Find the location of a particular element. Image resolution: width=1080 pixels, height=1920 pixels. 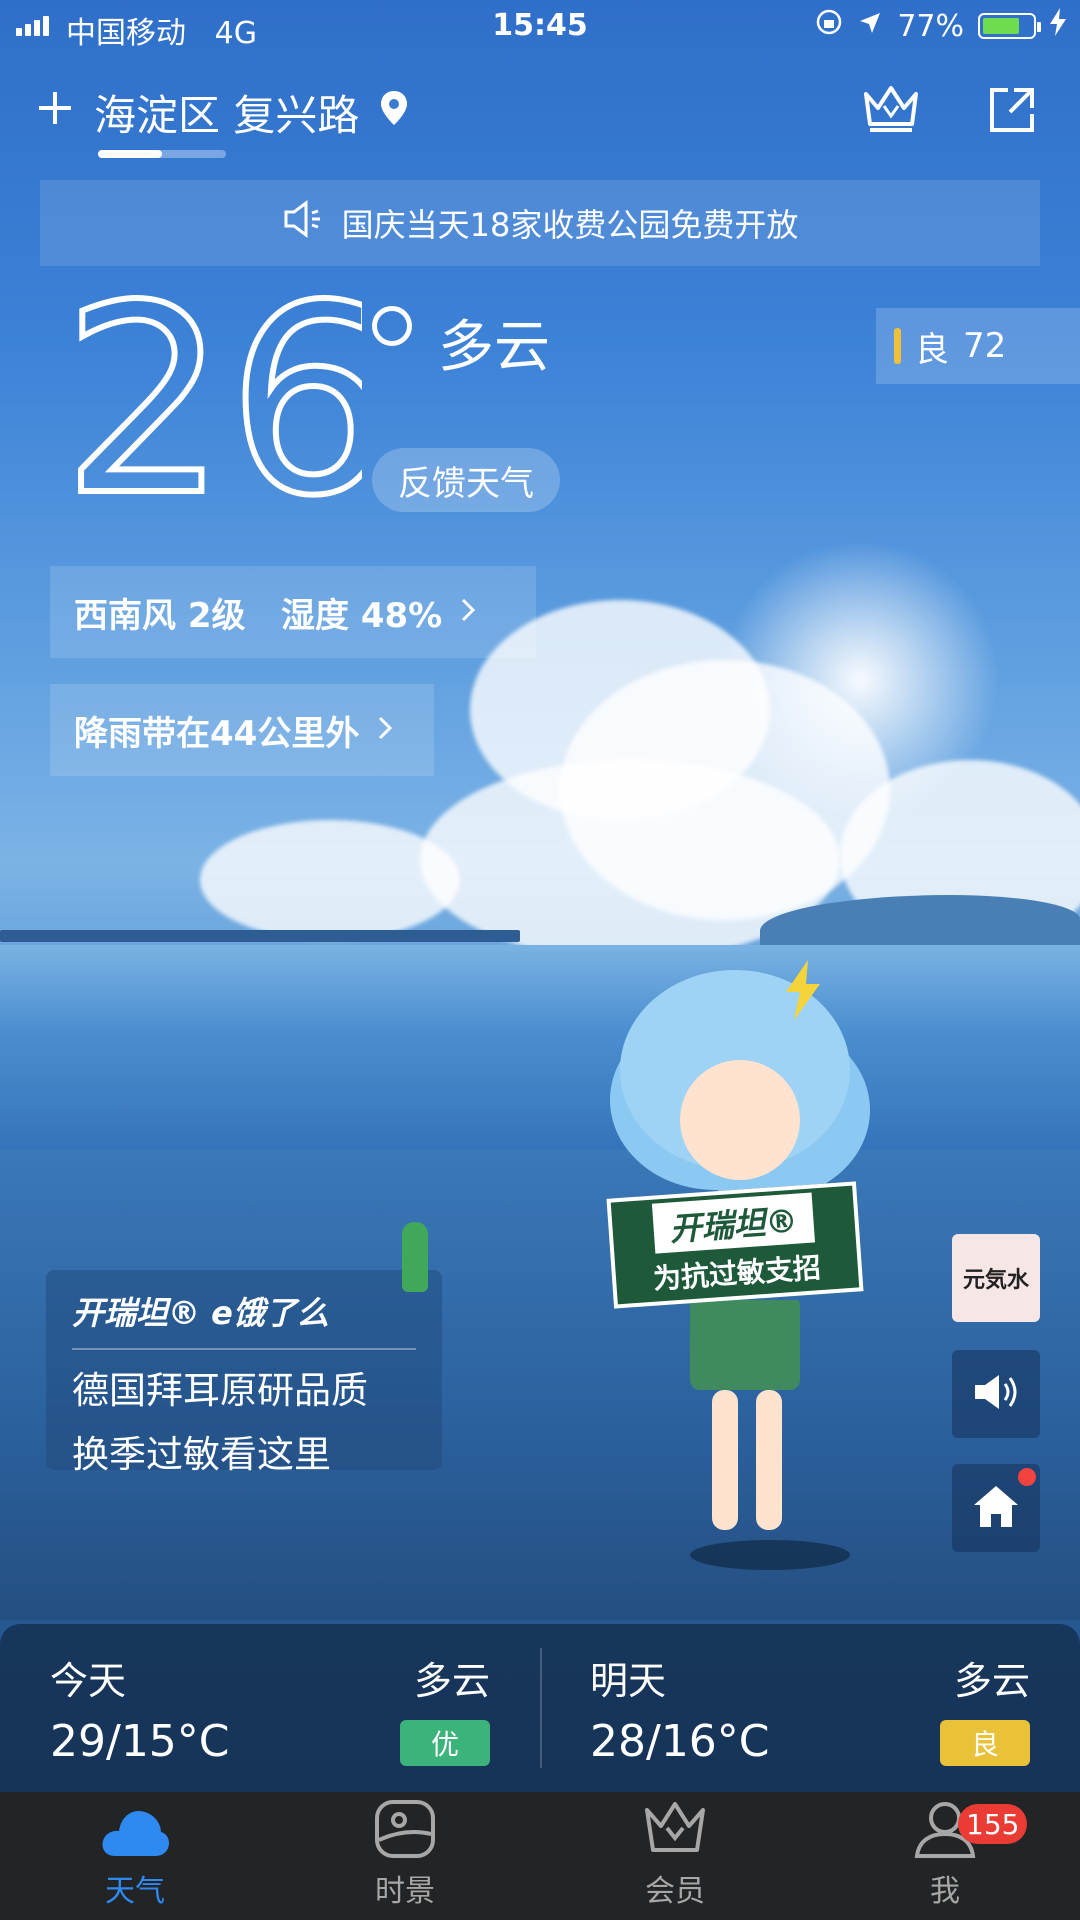

tab-weather: 天气 is located at coordinates (135, 1856).